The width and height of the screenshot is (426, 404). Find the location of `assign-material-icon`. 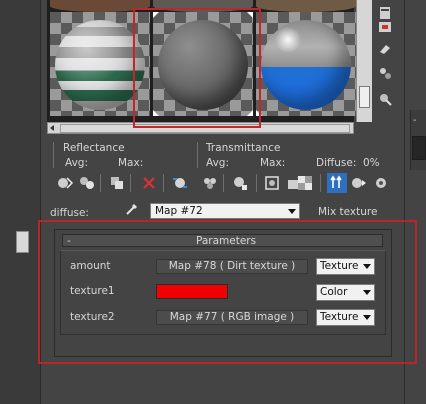

assign-material-icon is located at coordinates (117, 183).